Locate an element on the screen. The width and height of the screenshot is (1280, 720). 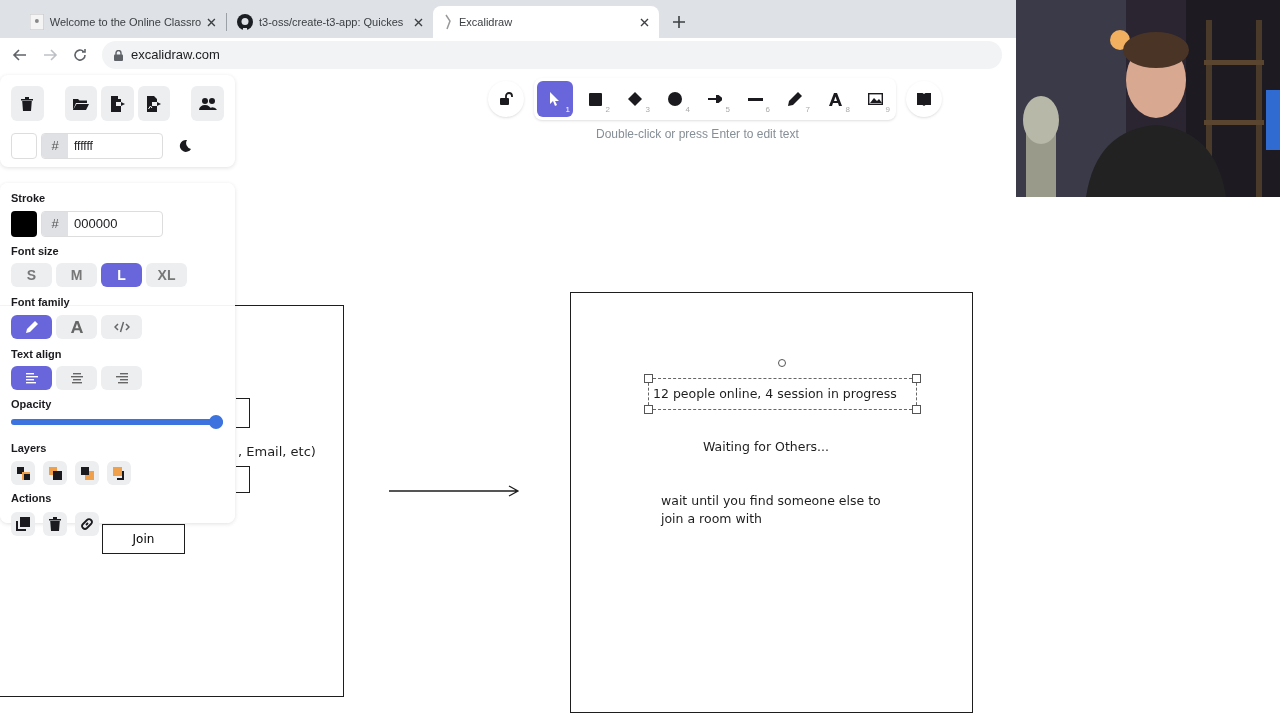
shortcut-number: 7 is located at coordinates (807, 110).